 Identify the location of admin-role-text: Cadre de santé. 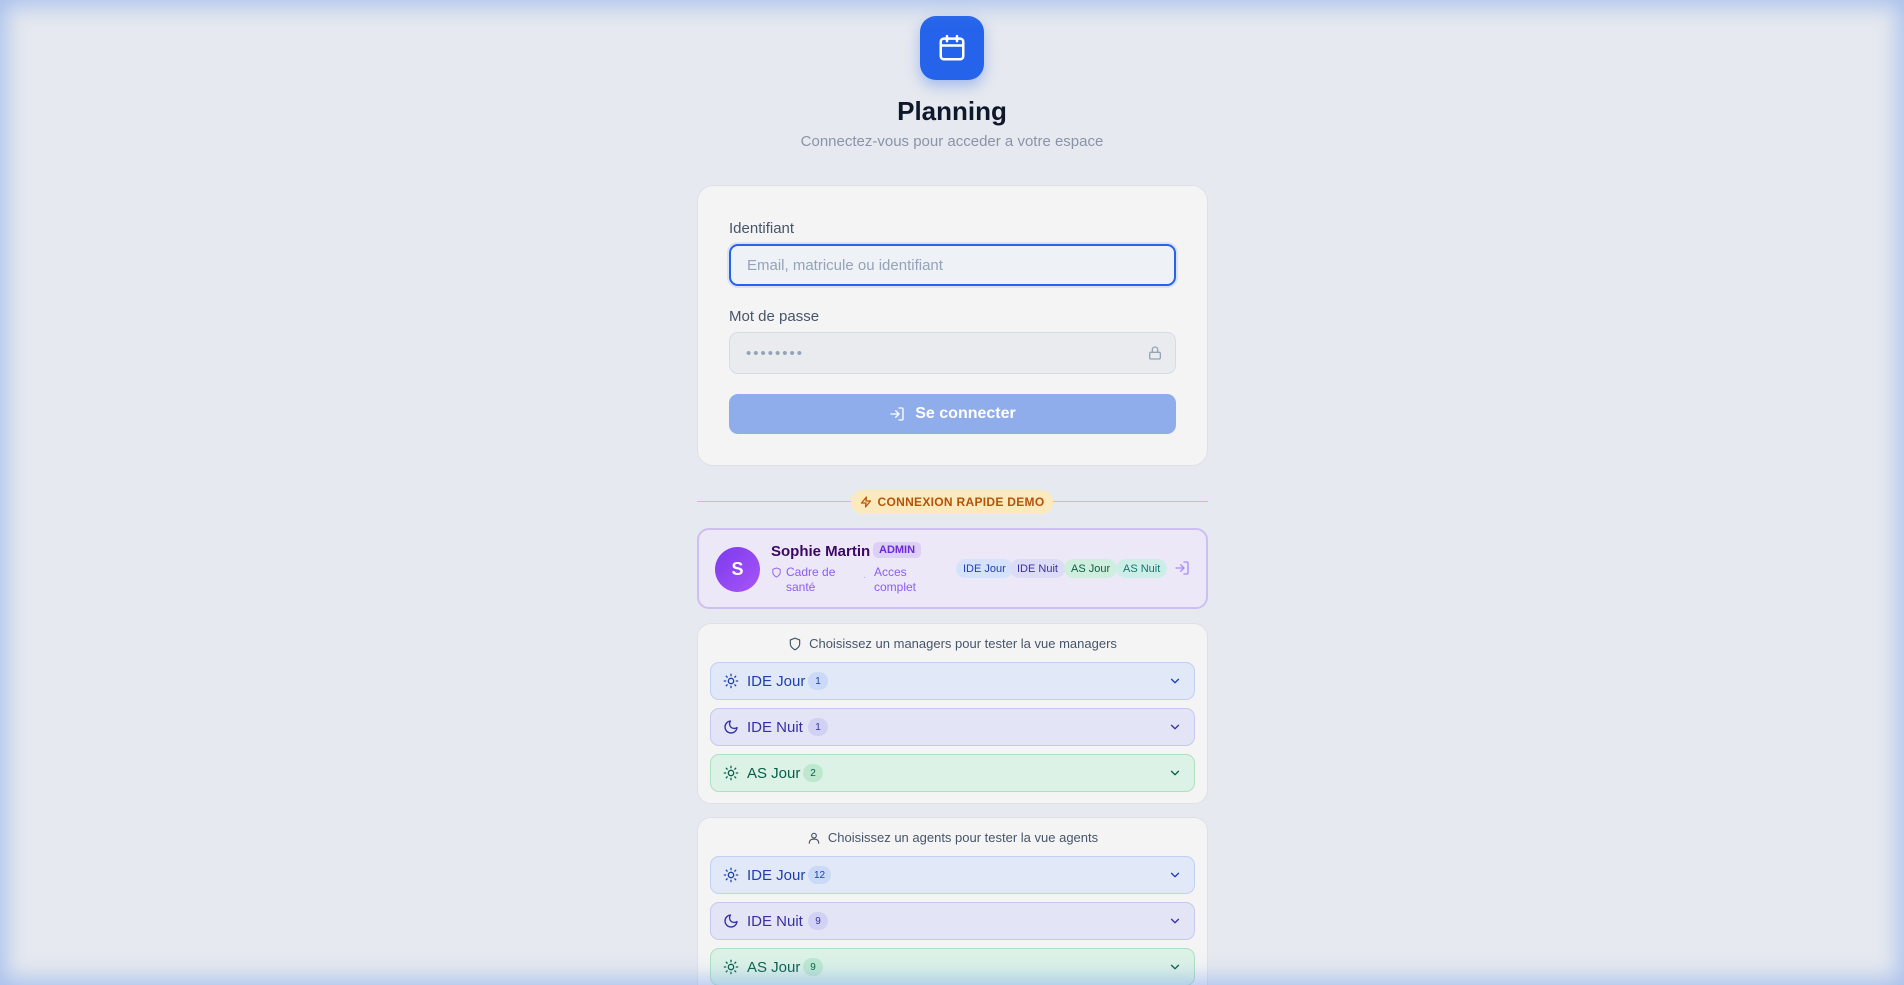
(811, 579).